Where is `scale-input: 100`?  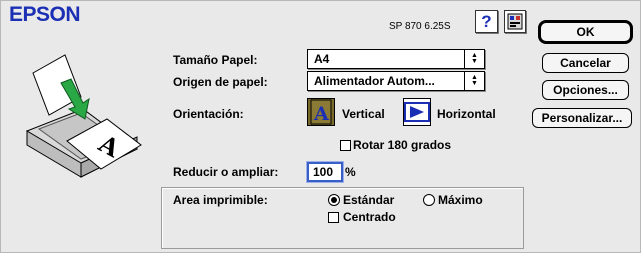 scale-input: 100 is located at coordinates (325, 172).